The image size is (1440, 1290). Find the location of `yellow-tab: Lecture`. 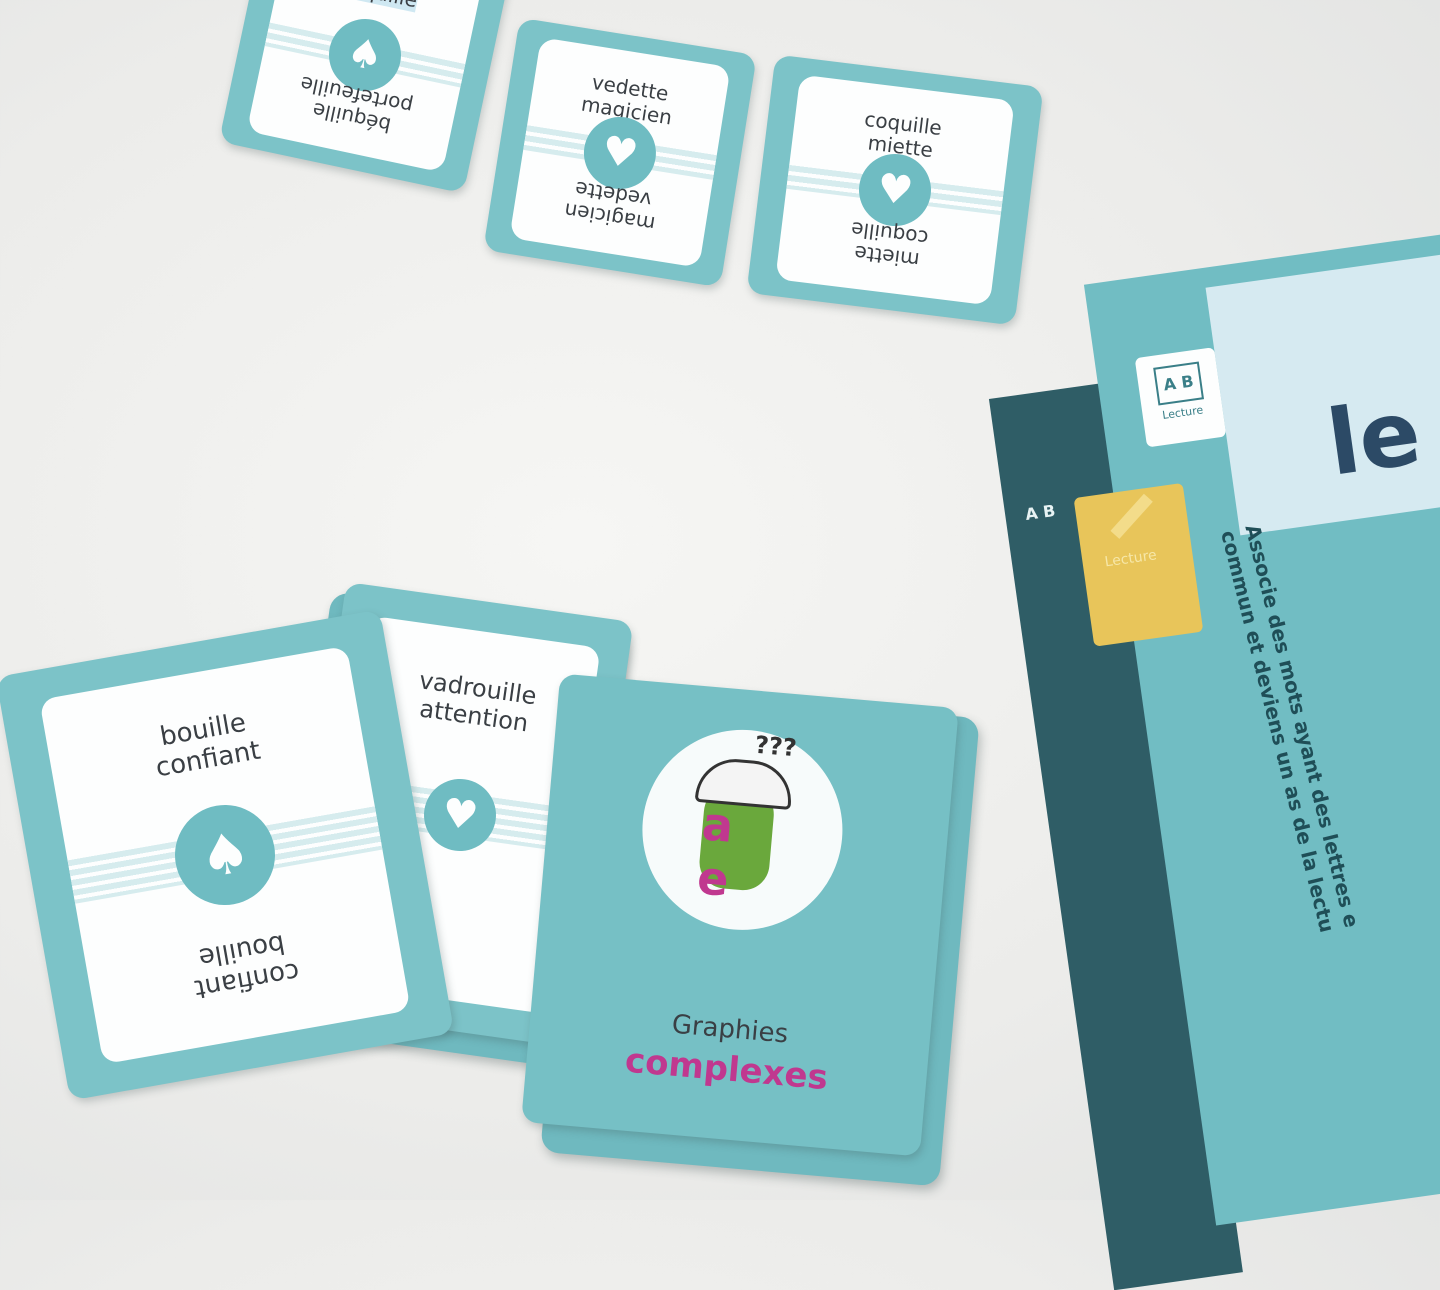

yellow-tab: Lecture is located at coordinates (1138, 564).